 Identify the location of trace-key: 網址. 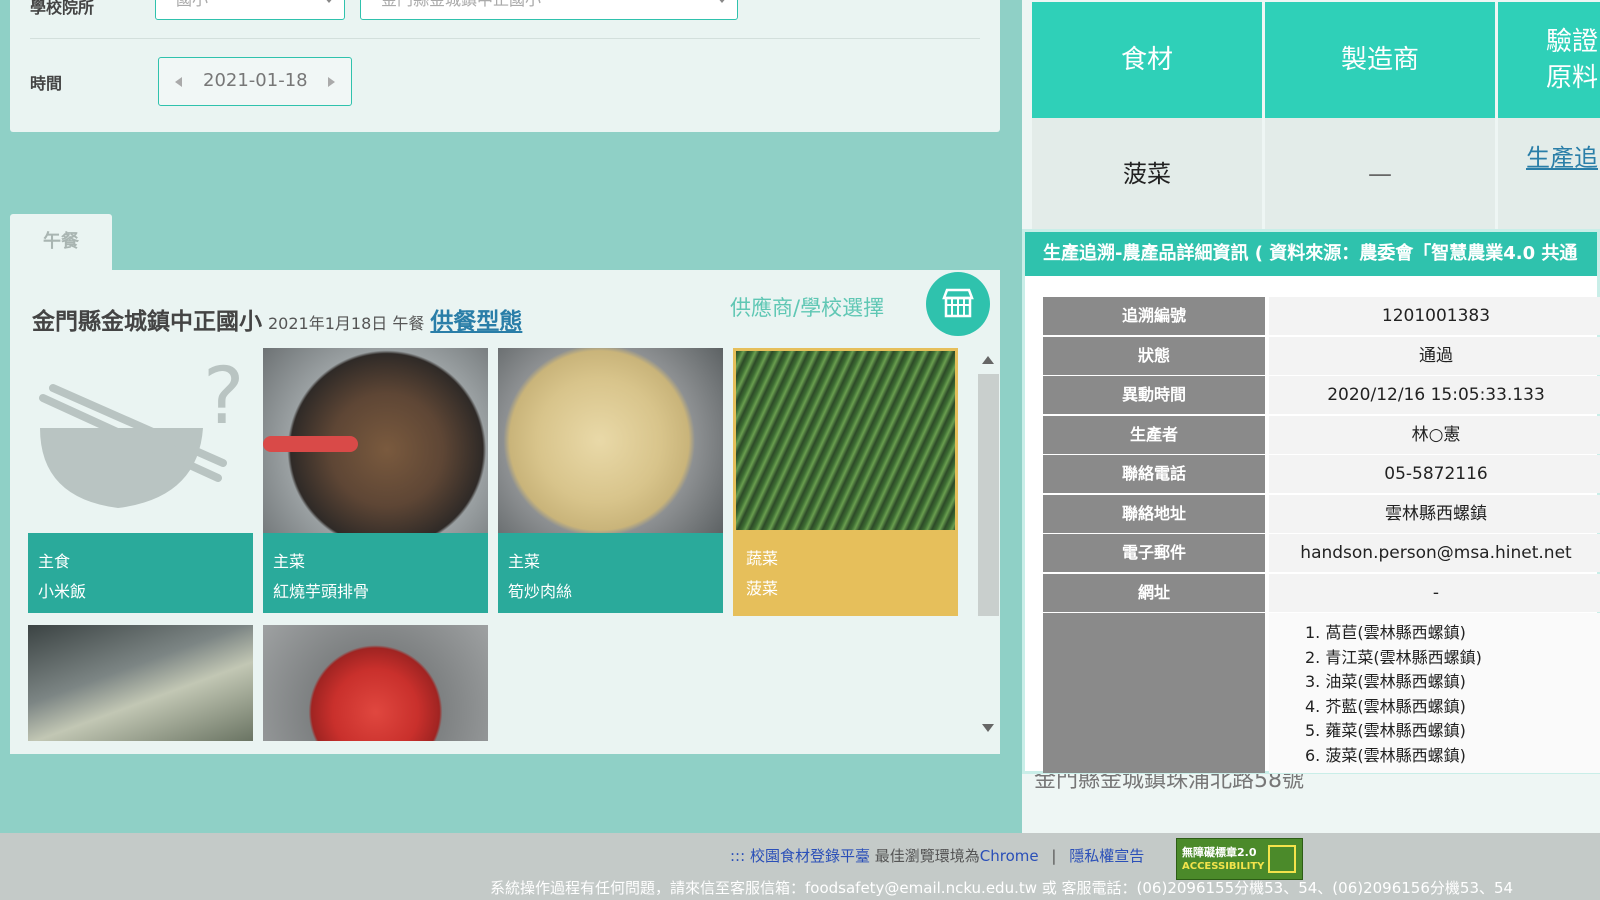
(1154, 592).